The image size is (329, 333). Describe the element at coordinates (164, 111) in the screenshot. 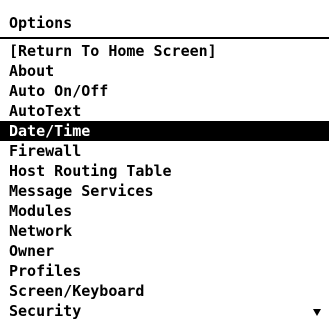

I see `menu-item-autotext: AutoText` at that location.